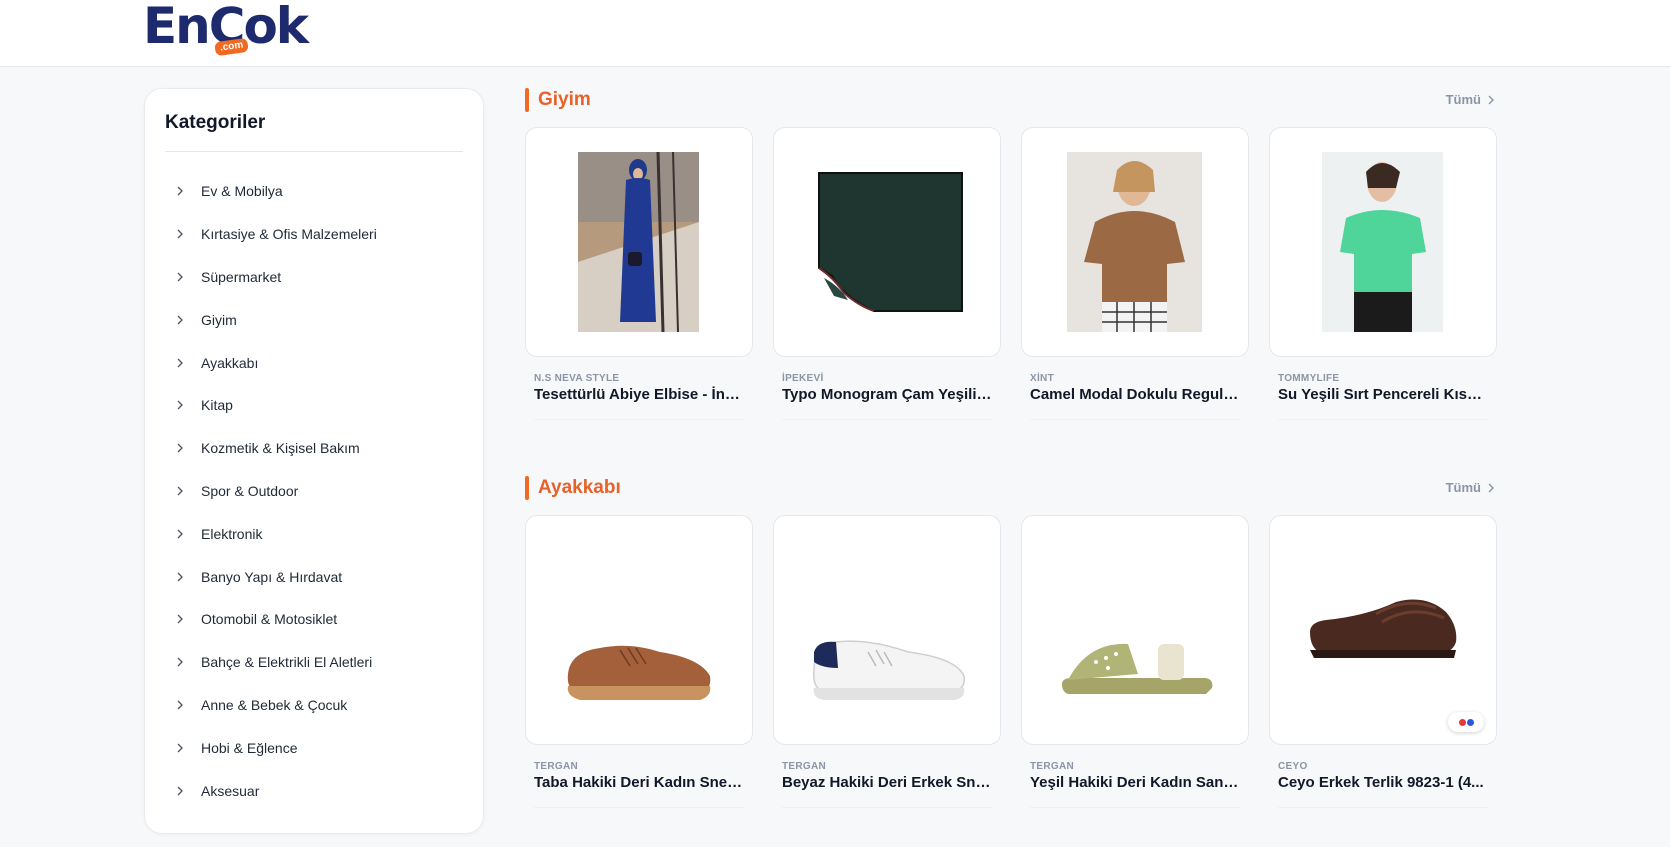  What do you see at coordinates (835, 33) in the screenshot?
I see `site-header: EnÇok .com` at bounding box center [835, 33].